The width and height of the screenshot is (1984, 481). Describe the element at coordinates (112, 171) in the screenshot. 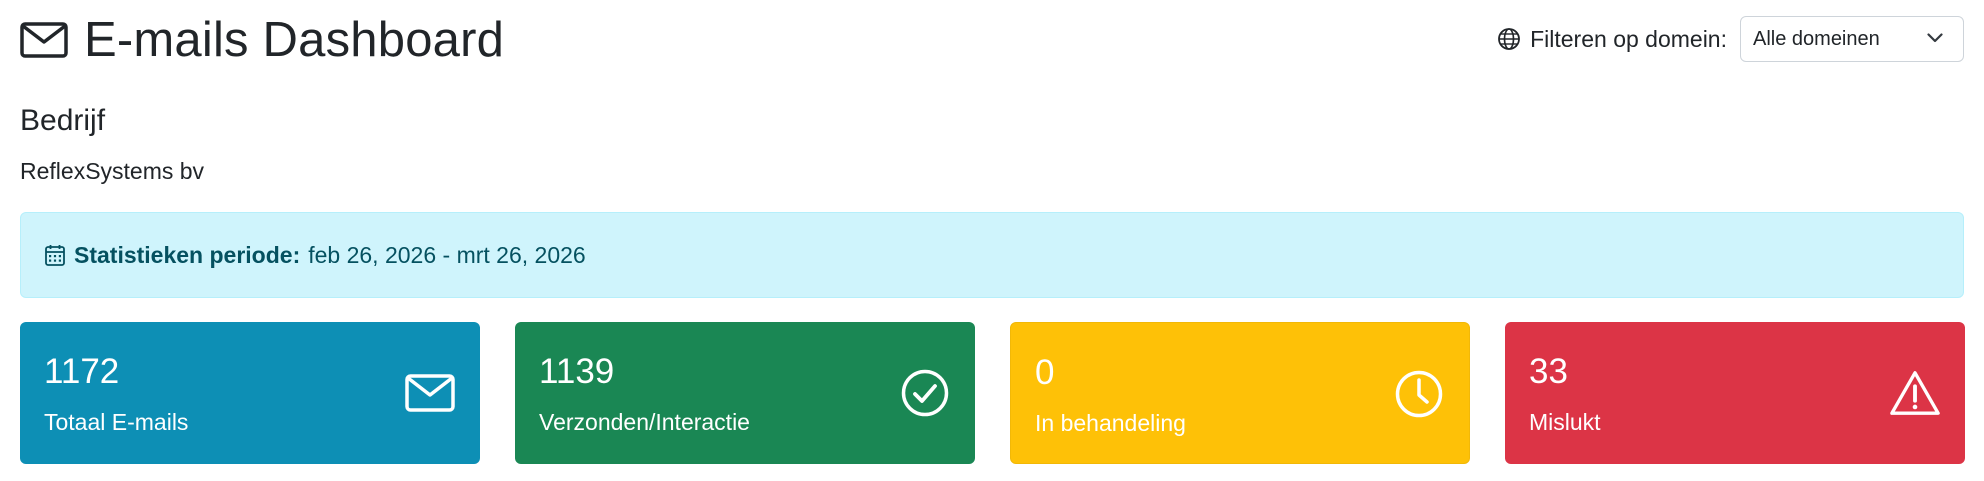

I see `company-name: ReflexSystems bv` at that location.